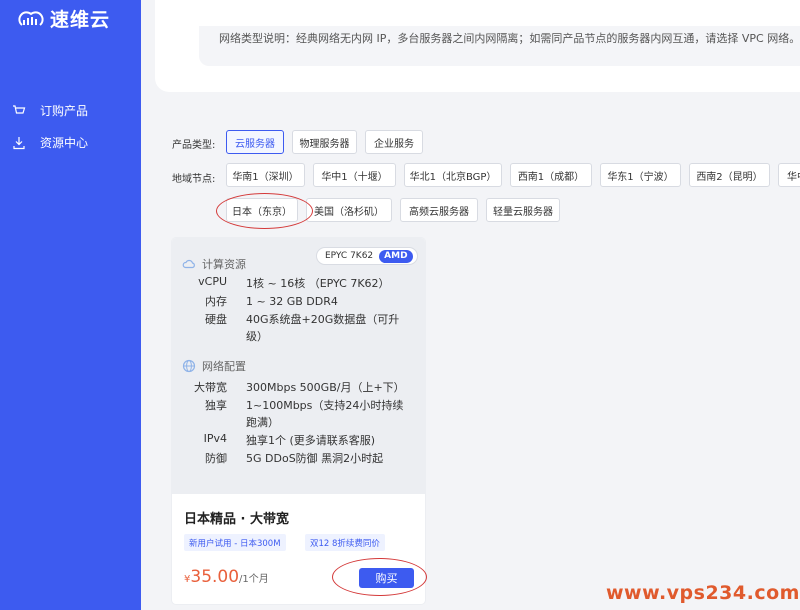 Image resolution: width=800 pixels, height=610 pixels. I want to click on cpu-tag: EPYC 7K62 AMD, so click(367, 256).